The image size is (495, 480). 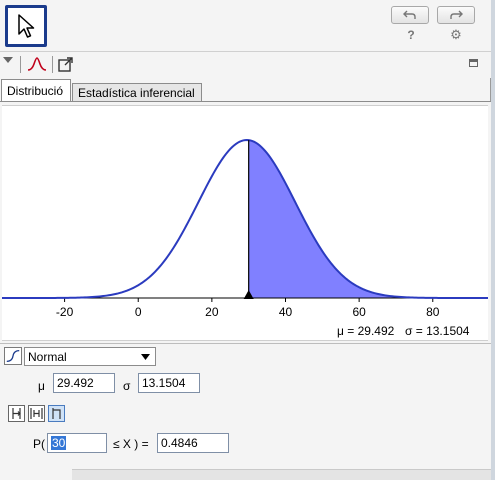 I want to click on distribution-curve-icon, so click(x=37, y=64).